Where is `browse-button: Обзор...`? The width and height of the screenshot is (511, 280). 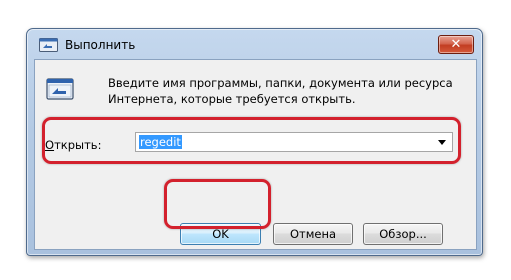
browse-button: Обзор... is located at coordinates (403, 234).